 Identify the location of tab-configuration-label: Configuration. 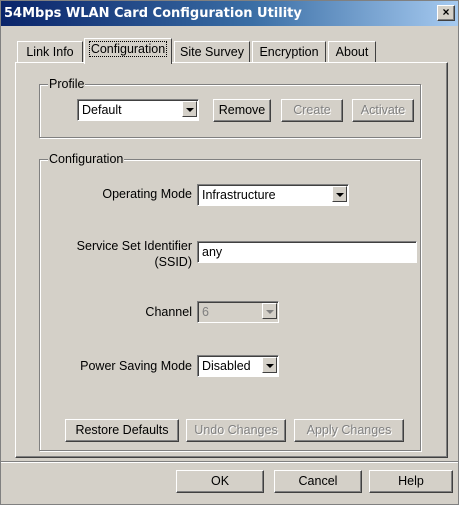
(128, 49).